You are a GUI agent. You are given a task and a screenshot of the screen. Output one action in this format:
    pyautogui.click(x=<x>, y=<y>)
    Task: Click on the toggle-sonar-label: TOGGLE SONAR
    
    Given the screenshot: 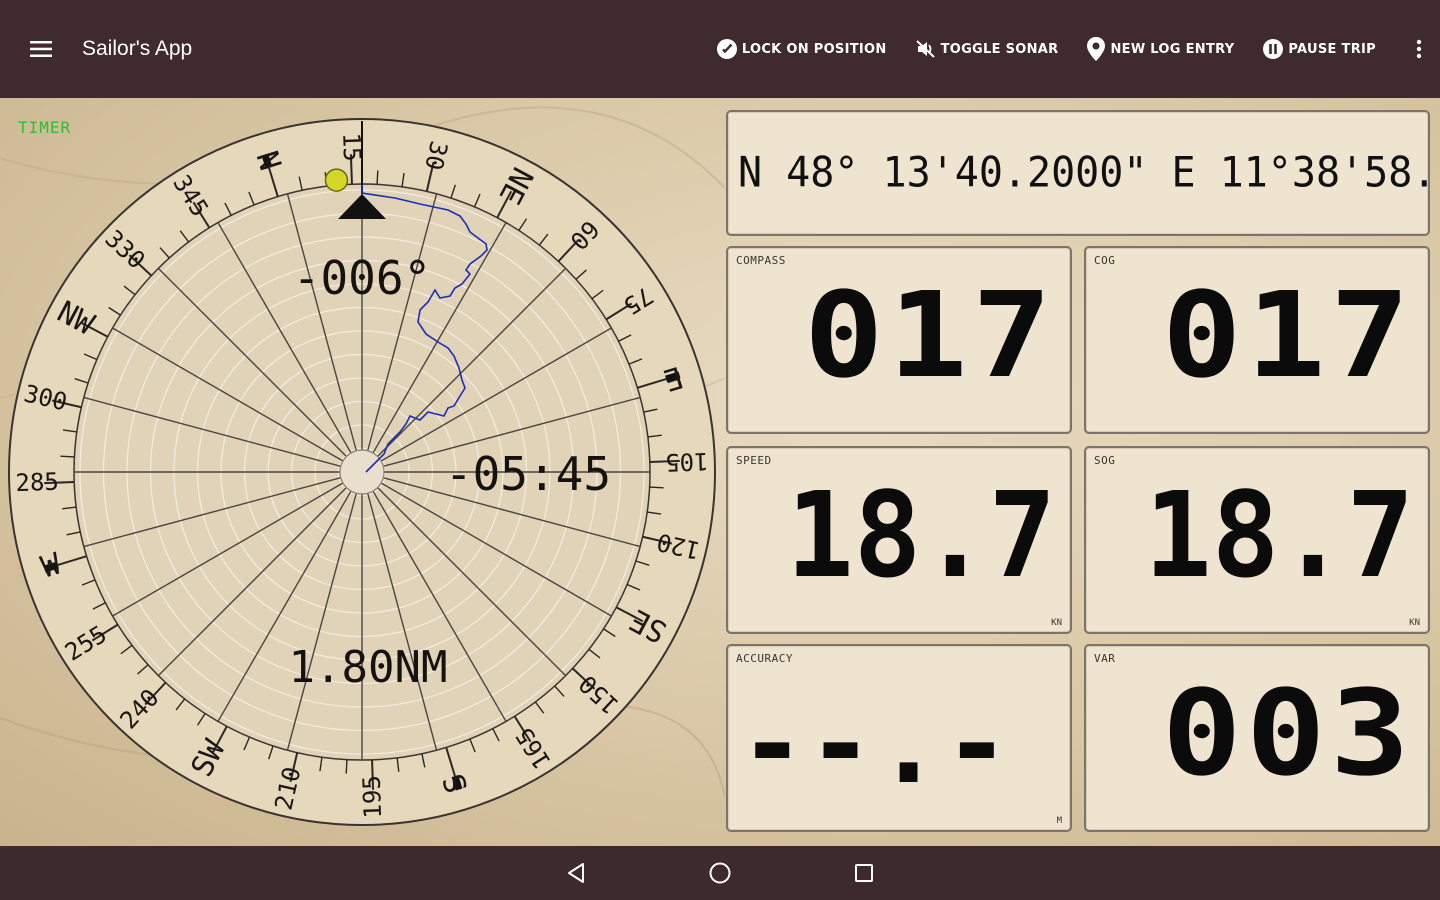 What is the action you would take?
    pyautogui.click(x=999, y=49)
    